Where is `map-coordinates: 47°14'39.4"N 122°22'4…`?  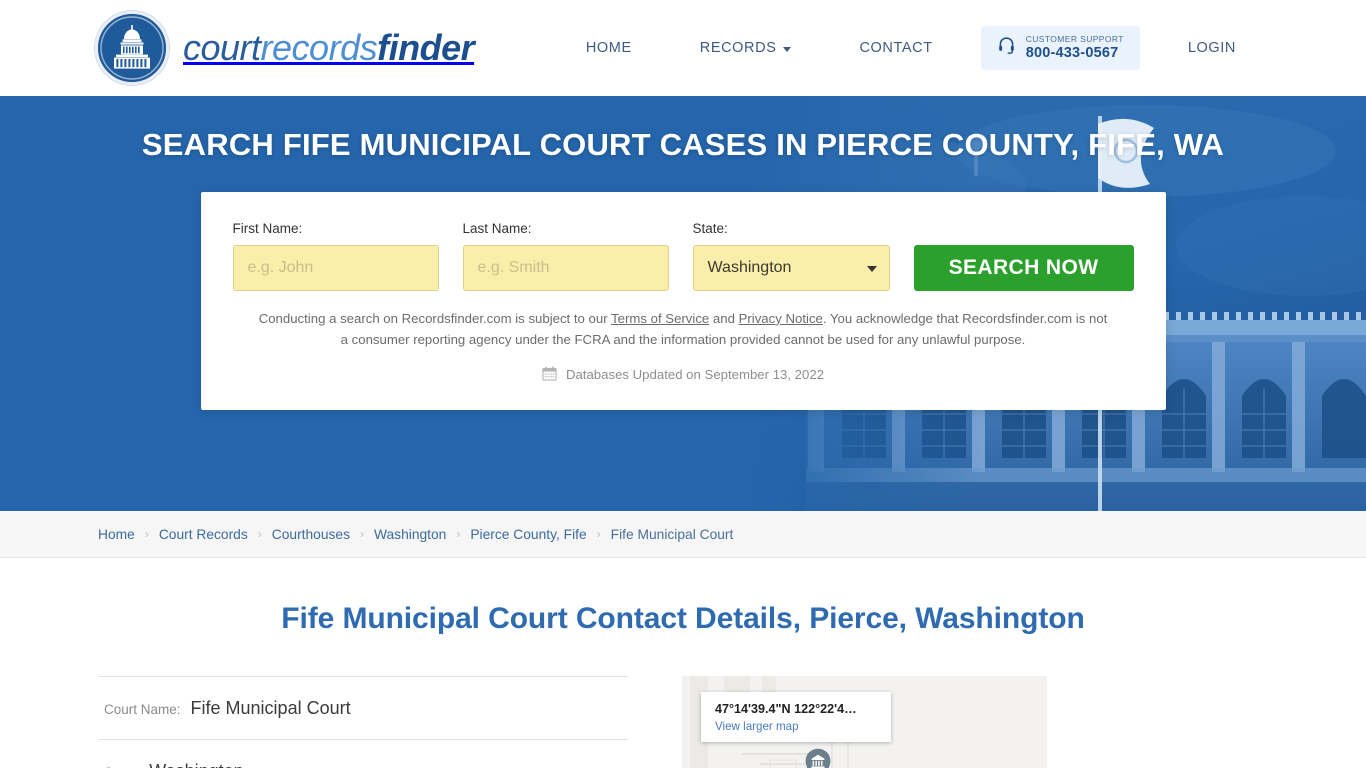 map-coordinates: 47°14'39.4"N 122°22'4… is located at coordinates (786, 709).